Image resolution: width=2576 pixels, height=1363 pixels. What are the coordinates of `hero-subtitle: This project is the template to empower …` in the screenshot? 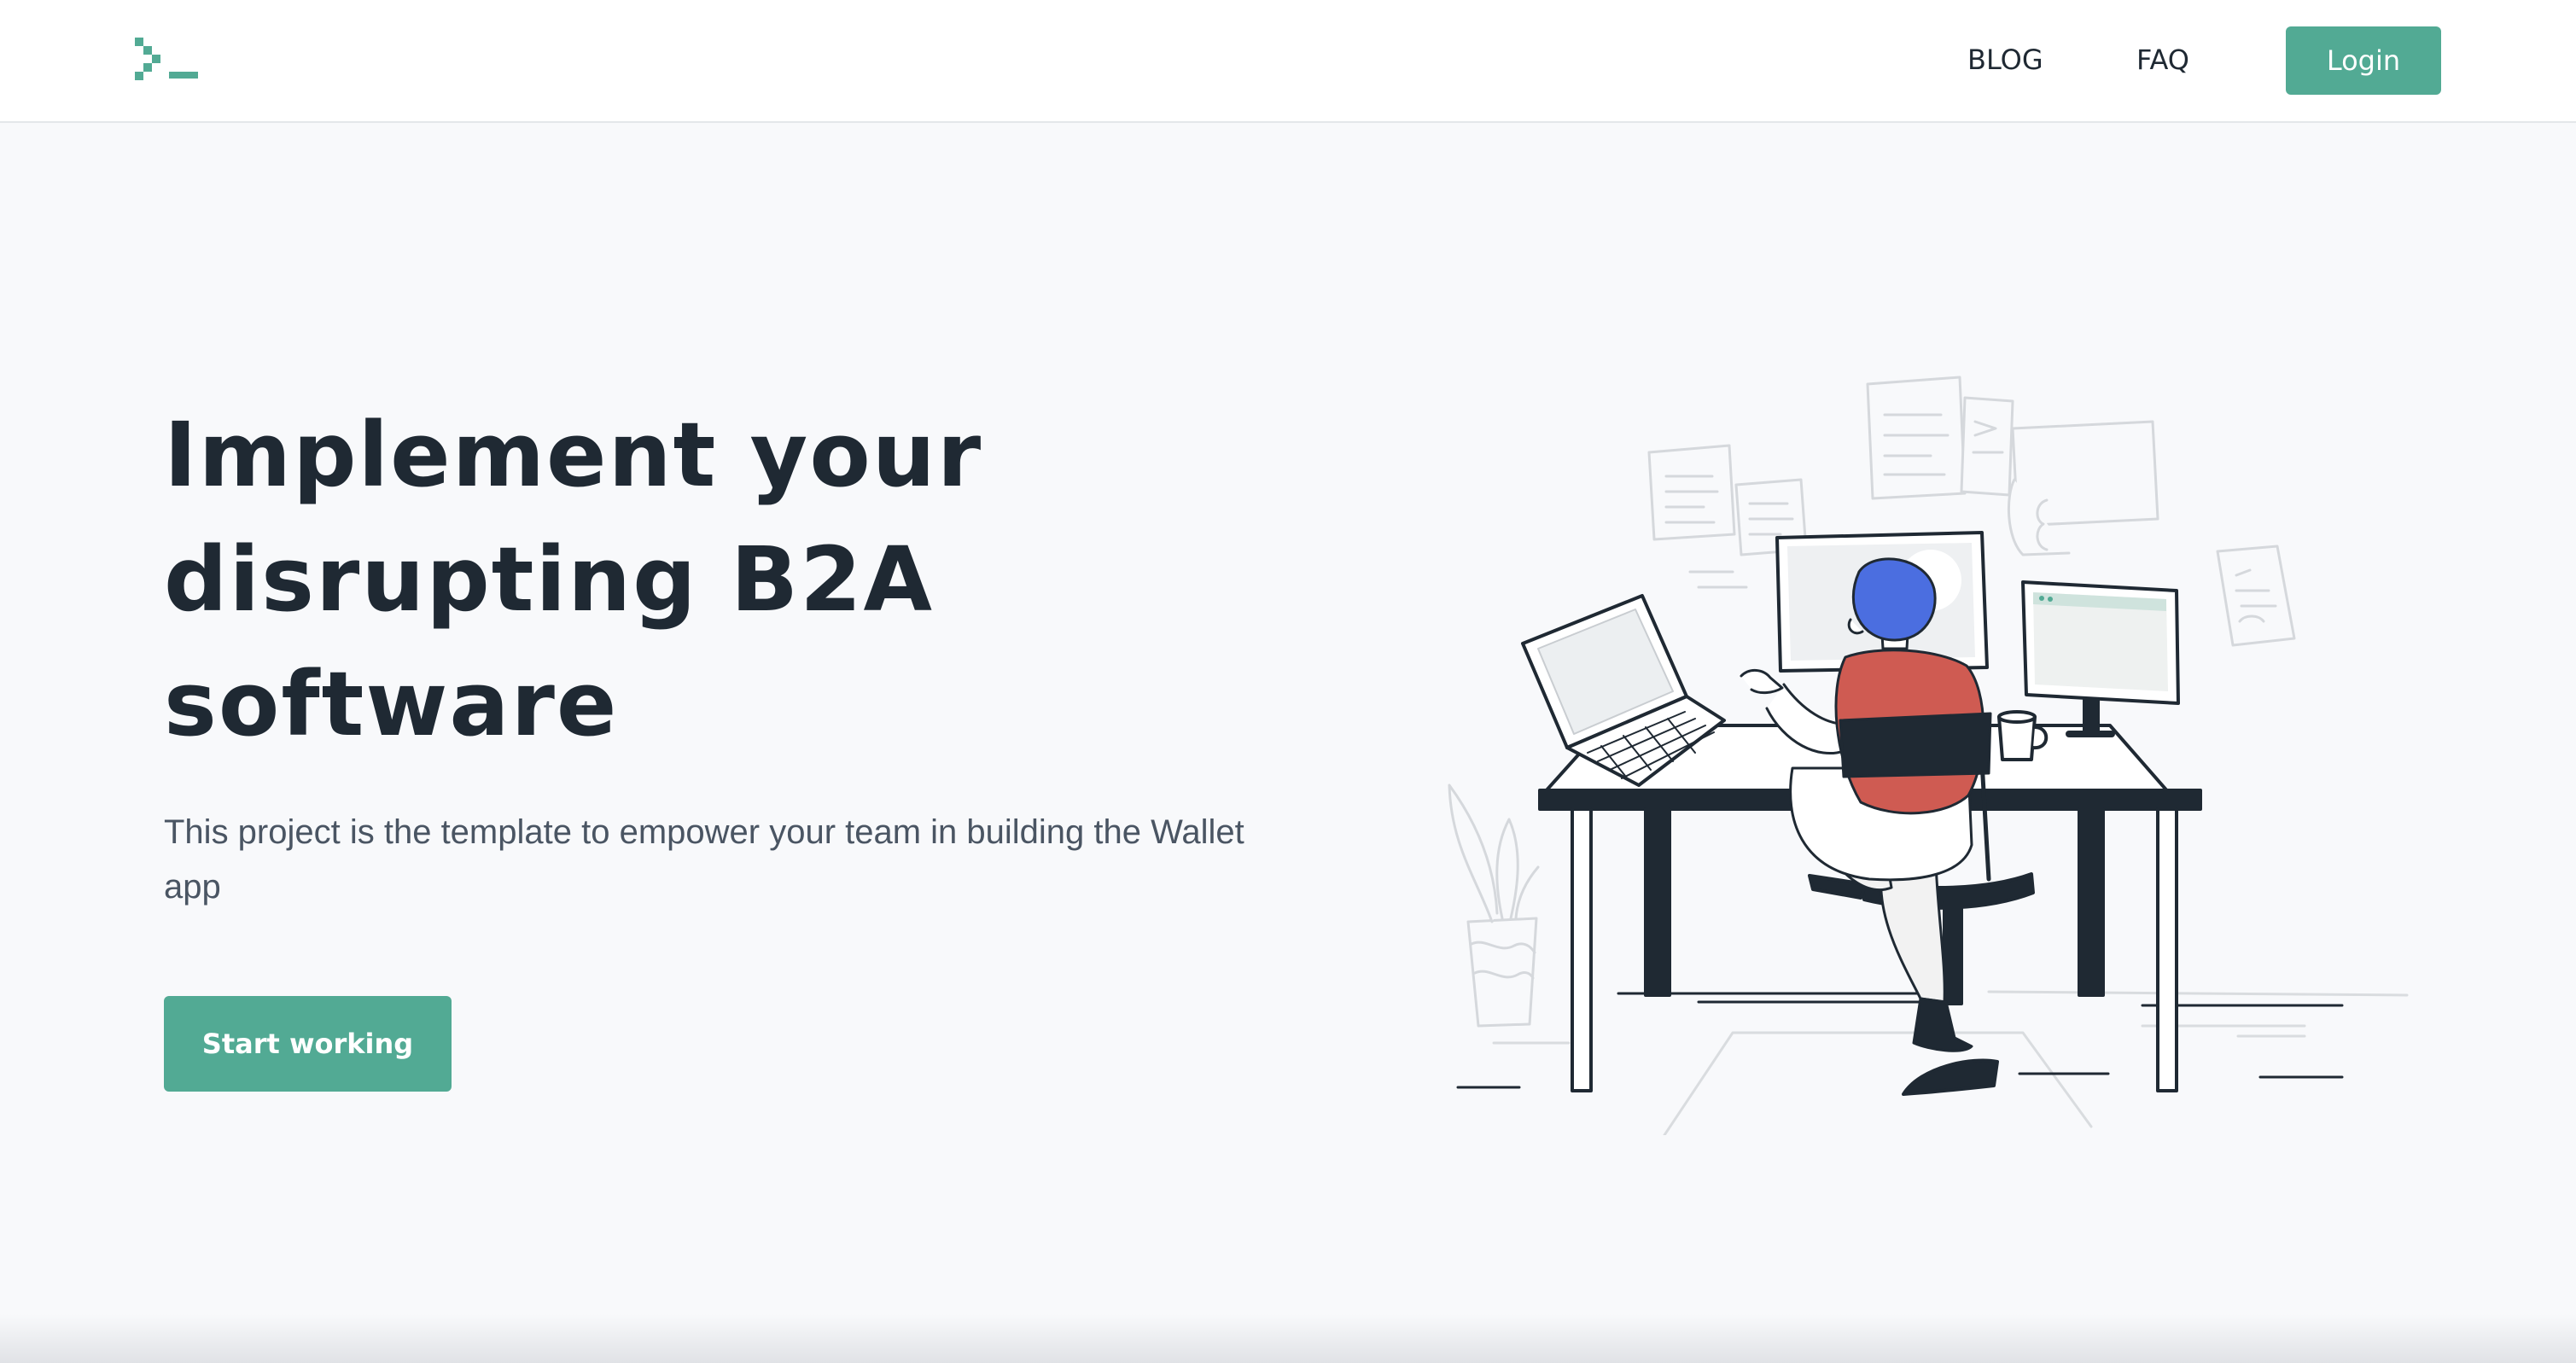 It's located at (704, 859).